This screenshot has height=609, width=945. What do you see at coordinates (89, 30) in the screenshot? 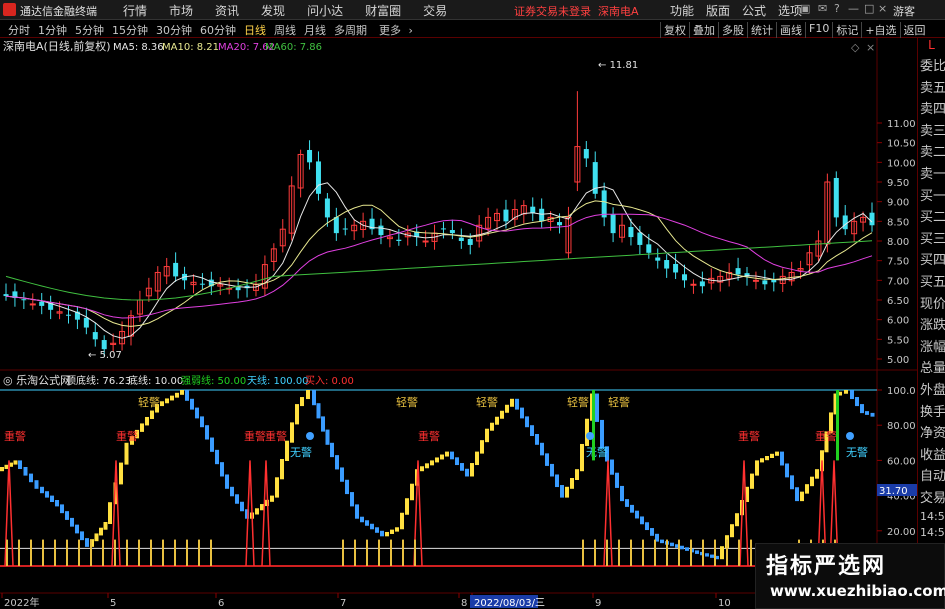
I see `tab-5min: 5分钟` at bounding box center [89, 30].